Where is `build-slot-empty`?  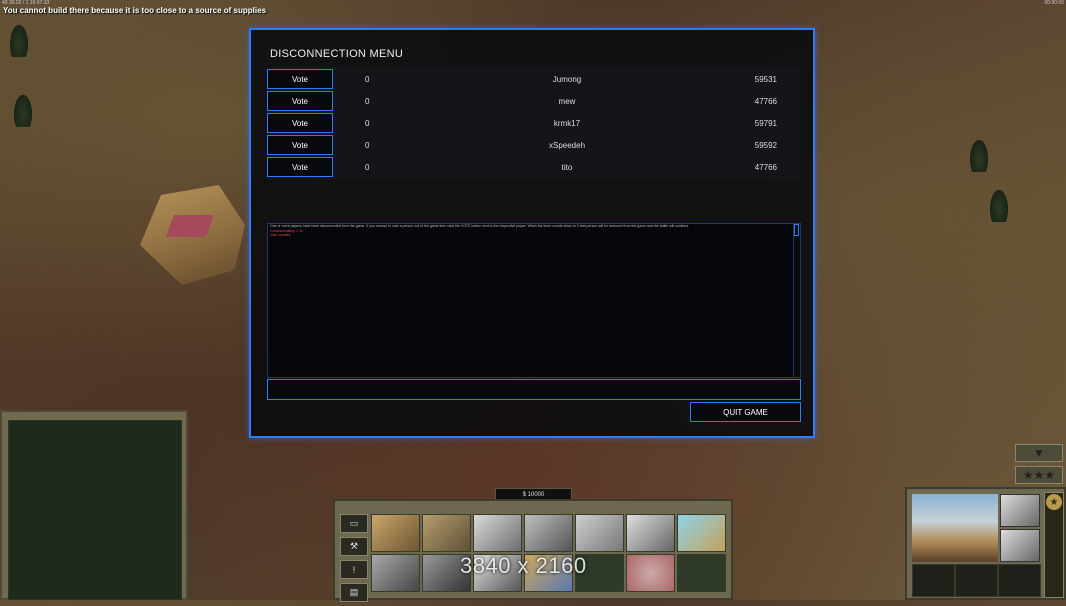
build-slot-empty is located at coordinates (701, 573).